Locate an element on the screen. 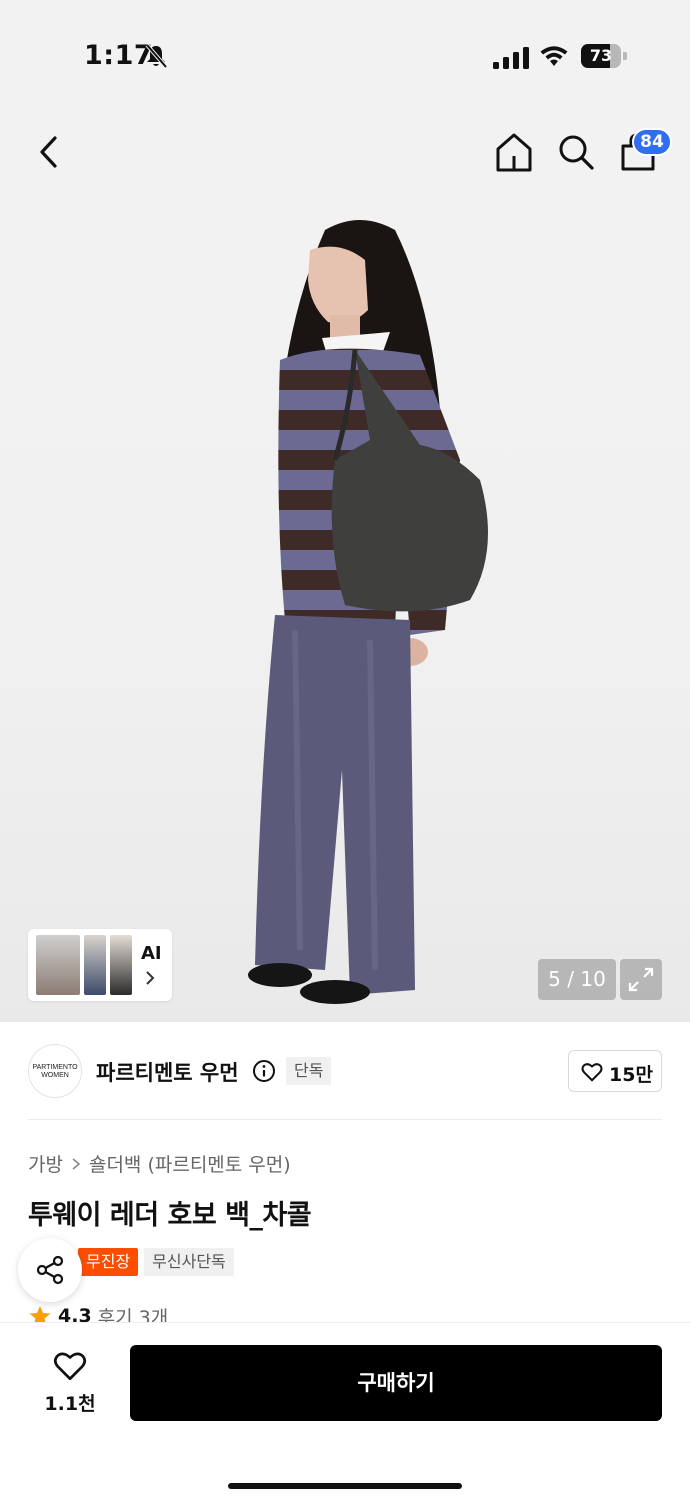 Image resolution: width=690 pixels, height=1500 pixels. tag-musinsa-exclusive: 무신사단독 is located at coordinates (189, 1262).